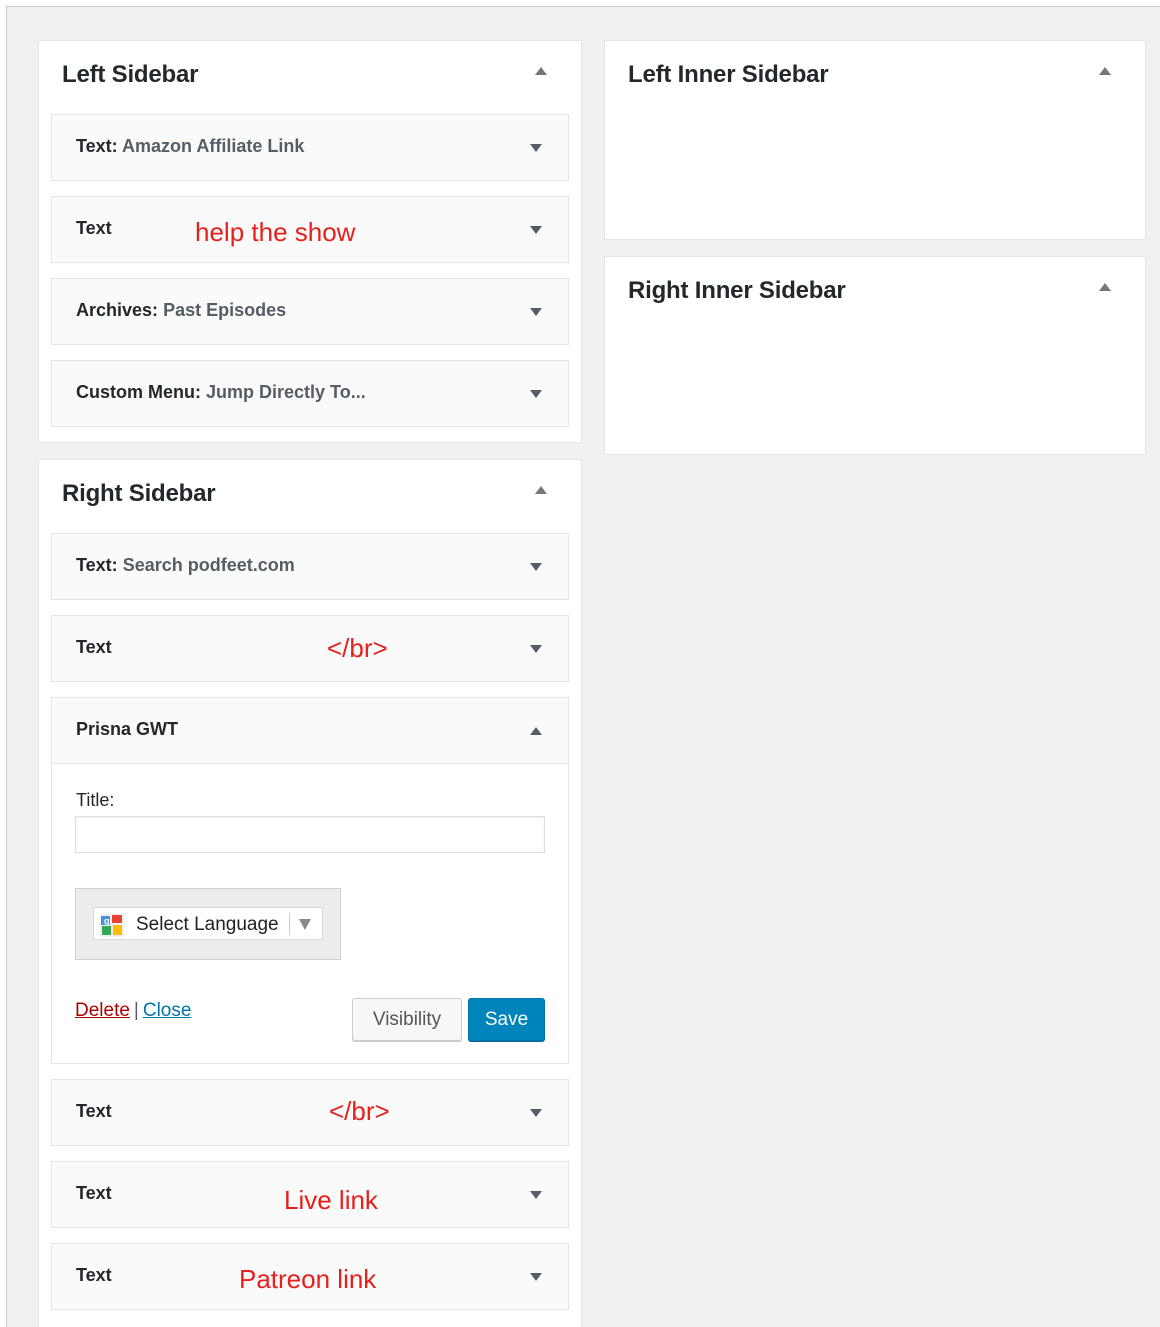 The width and height of the screenshot is (1160, 1327). Describe the element at coordinates (875, 77) in the screenshot. I see `left-inner-sidebar-header: Left Inner Sidebar` at that location.